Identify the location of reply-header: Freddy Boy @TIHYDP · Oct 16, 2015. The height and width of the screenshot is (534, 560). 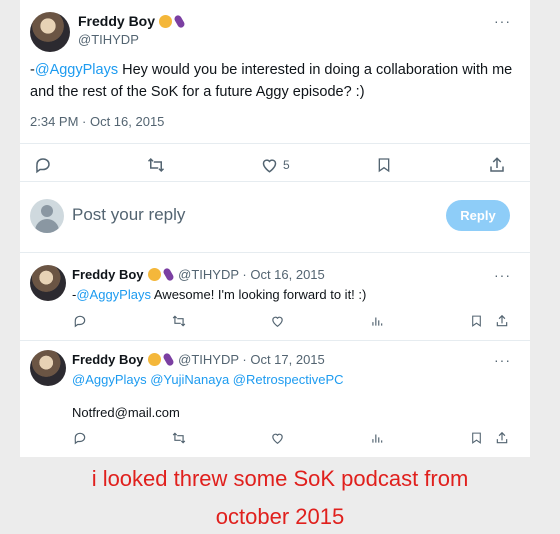
(198, 274).